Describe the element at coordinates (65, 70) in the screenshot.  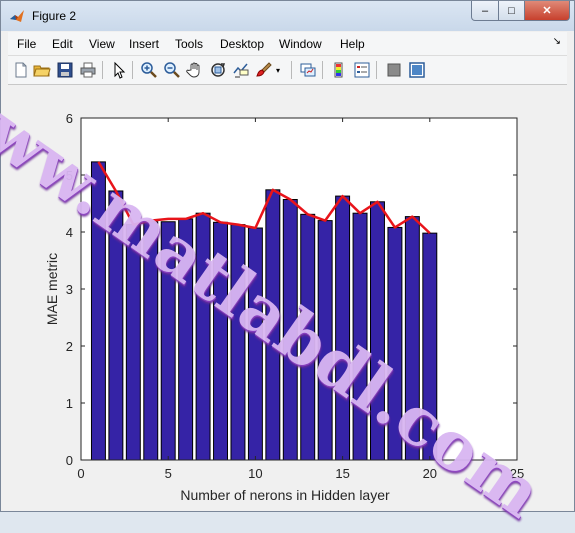
I see `save-icon` at that location.